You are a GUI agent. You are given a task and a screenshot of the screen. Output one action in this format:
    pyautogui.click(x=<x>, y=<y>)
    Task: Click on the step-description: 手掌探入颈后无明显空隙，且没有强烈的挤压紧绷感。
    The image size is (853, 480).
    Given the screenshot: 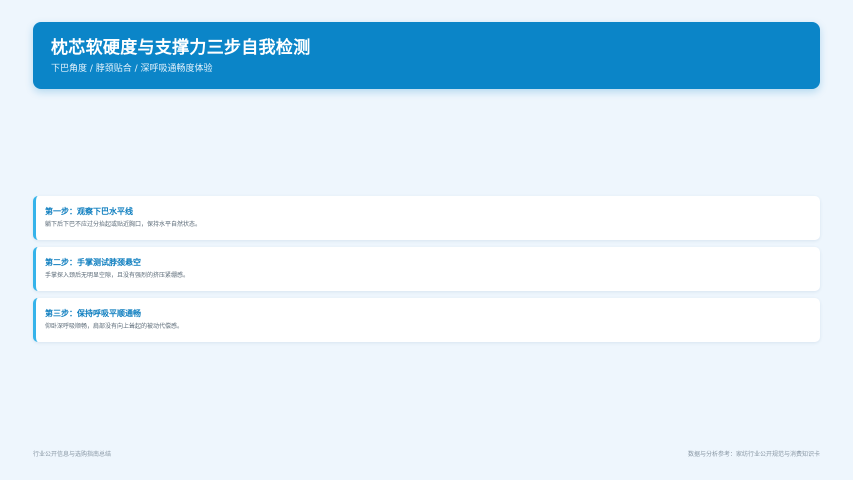 What is the action you would take?
    pyautogui.click(x=117, y=275)
    